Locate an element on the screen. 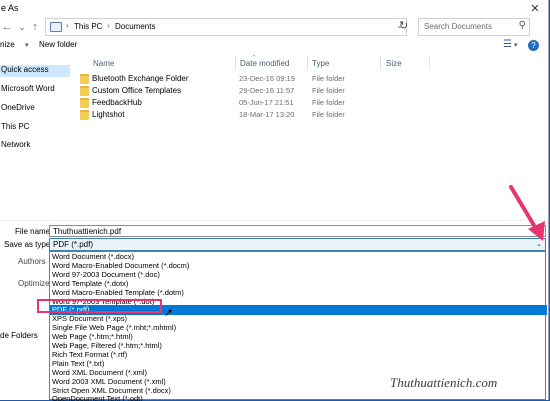 Image resolution: width=550 pixels, height=401 pixels. breadcrumb-documents: Documents is located at coordinates (135, 26).